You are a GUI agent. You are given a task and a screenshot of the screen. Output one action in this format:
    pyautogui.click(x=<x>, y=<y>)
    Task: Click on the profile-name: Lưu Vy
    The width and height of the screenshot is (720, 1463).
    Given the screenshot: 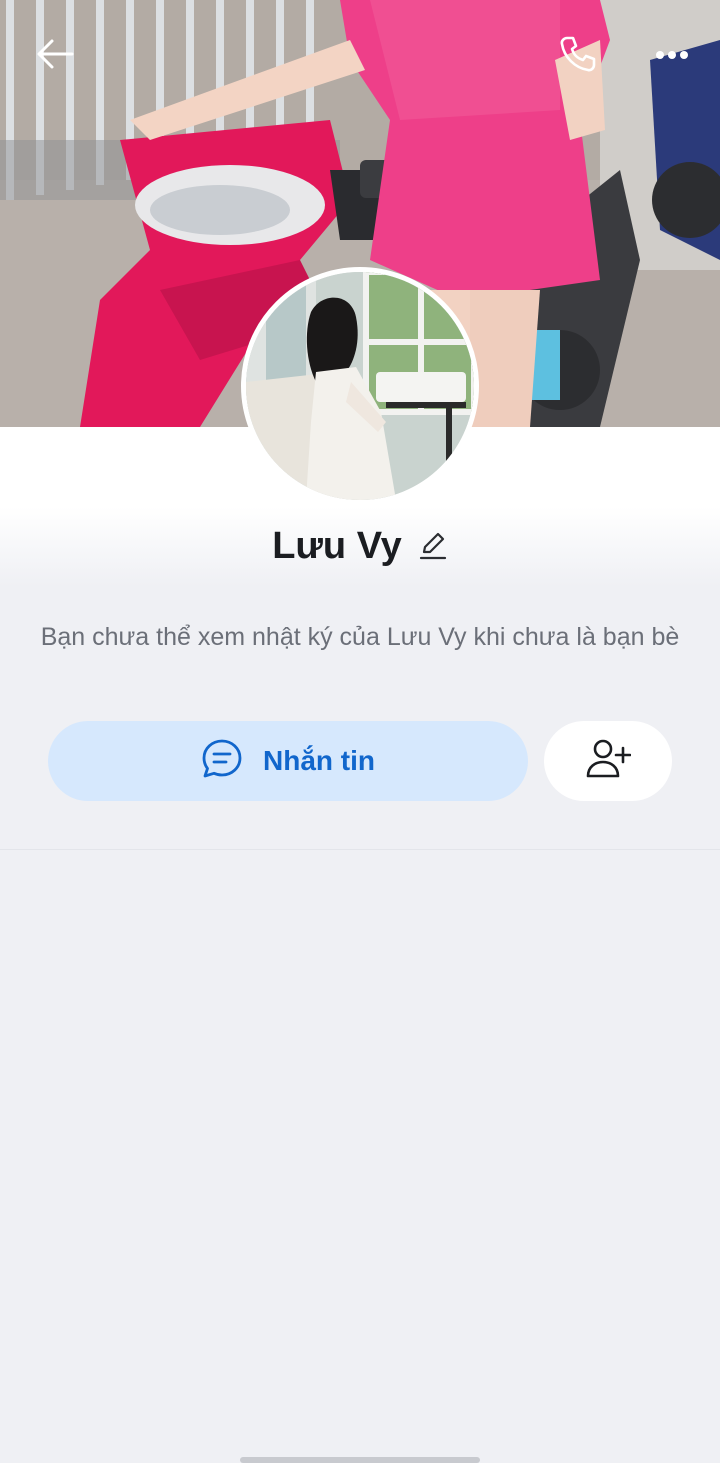 What is the action you would take?
    pyautogui.click(x=337, y=545)
    